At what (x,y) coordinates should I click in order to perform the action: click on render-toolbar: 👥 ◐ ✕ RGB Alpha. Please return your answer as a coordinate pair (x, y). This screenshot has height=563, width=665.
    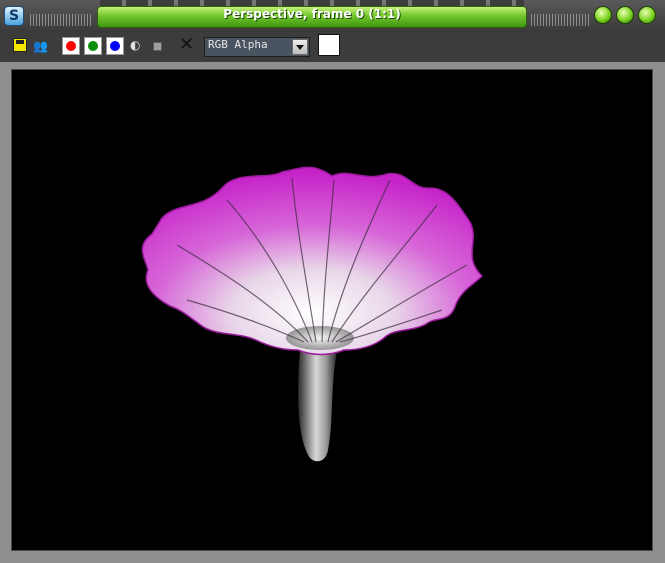
    Looking at the image, I should click on (332, 47).